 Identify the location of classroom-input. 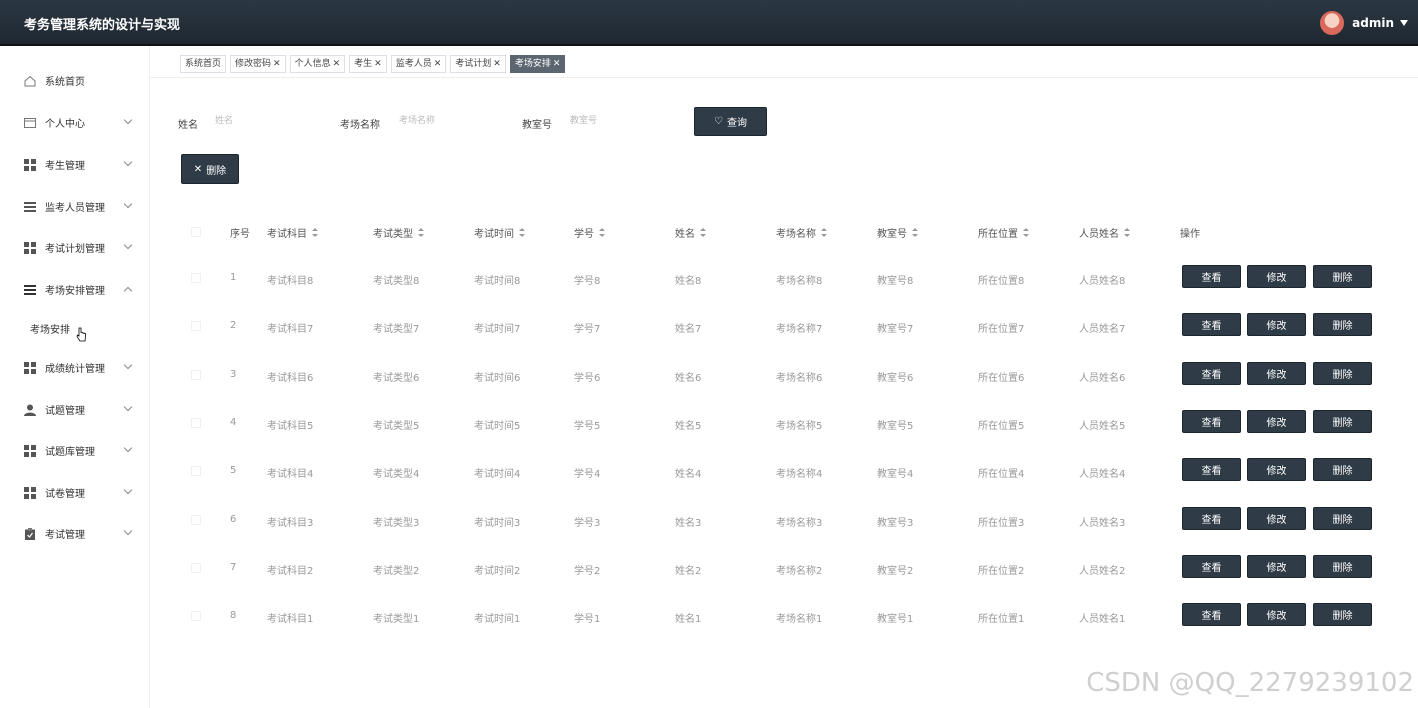
(621, 121).